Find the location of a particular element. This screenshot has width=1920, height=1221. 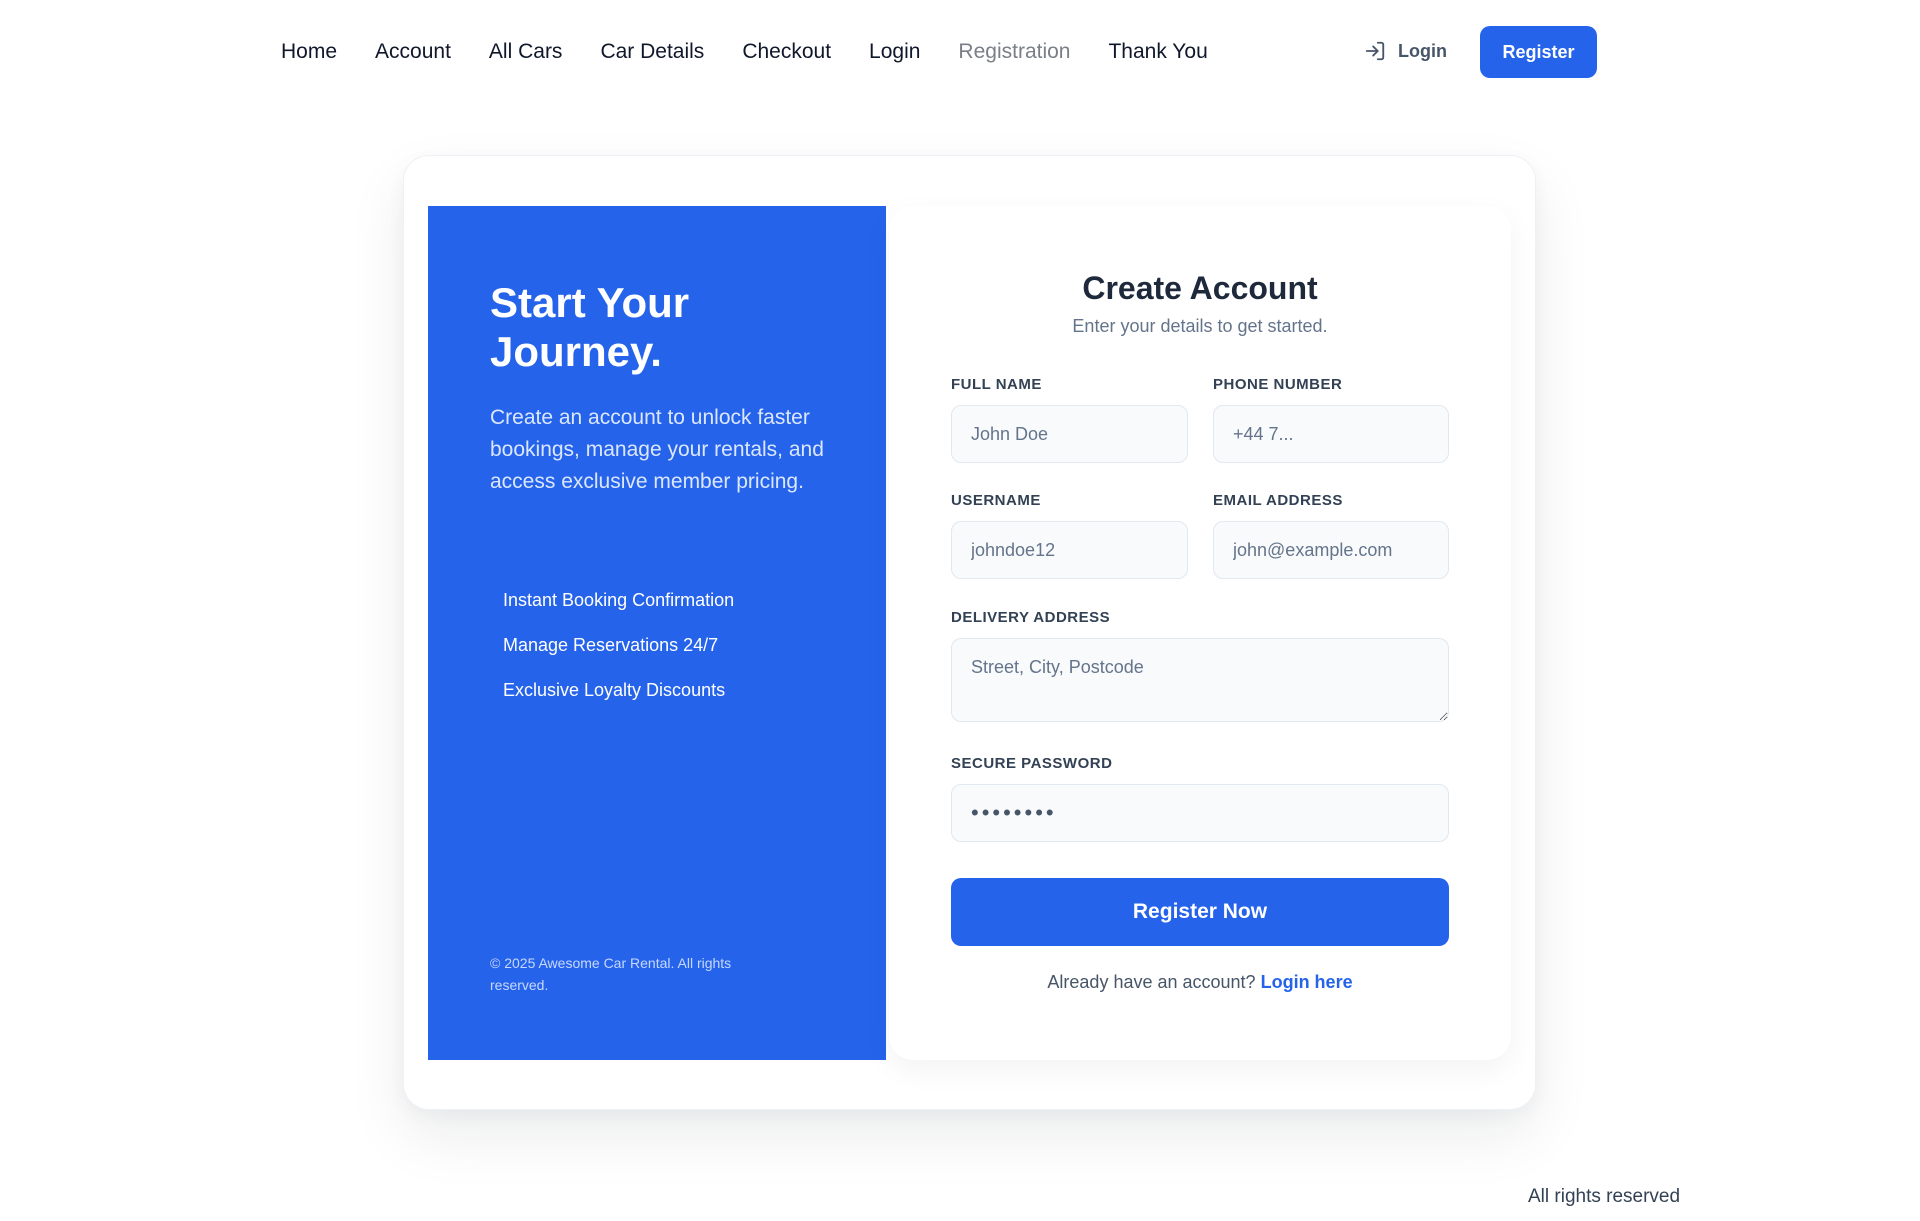

full-name-label: FULL NAME is located at coordinates (996, 384).